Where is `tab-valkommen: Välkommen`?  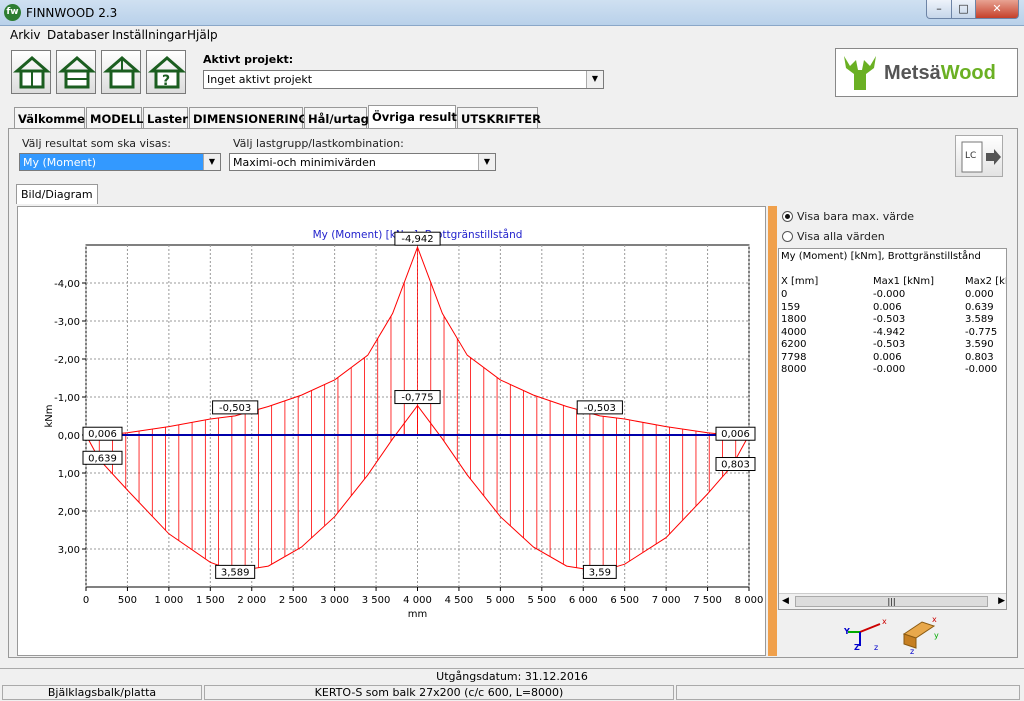
tab-valkommen: Välkommen is located at coordinates (53, 118).